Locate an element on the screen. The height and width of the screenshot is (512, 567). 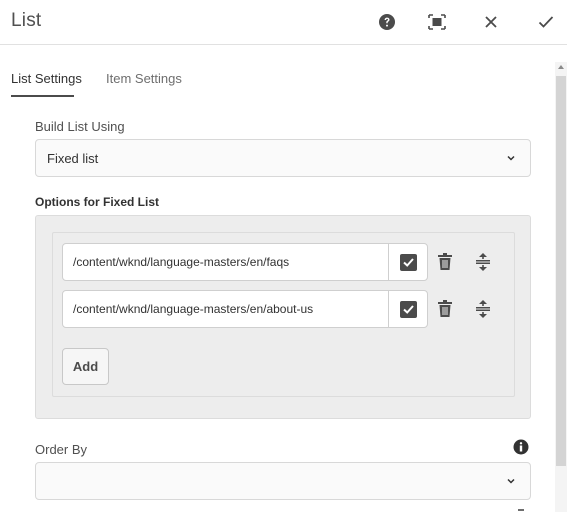
tab-item-settings: Item Settings is located at coordinates (144, 78).